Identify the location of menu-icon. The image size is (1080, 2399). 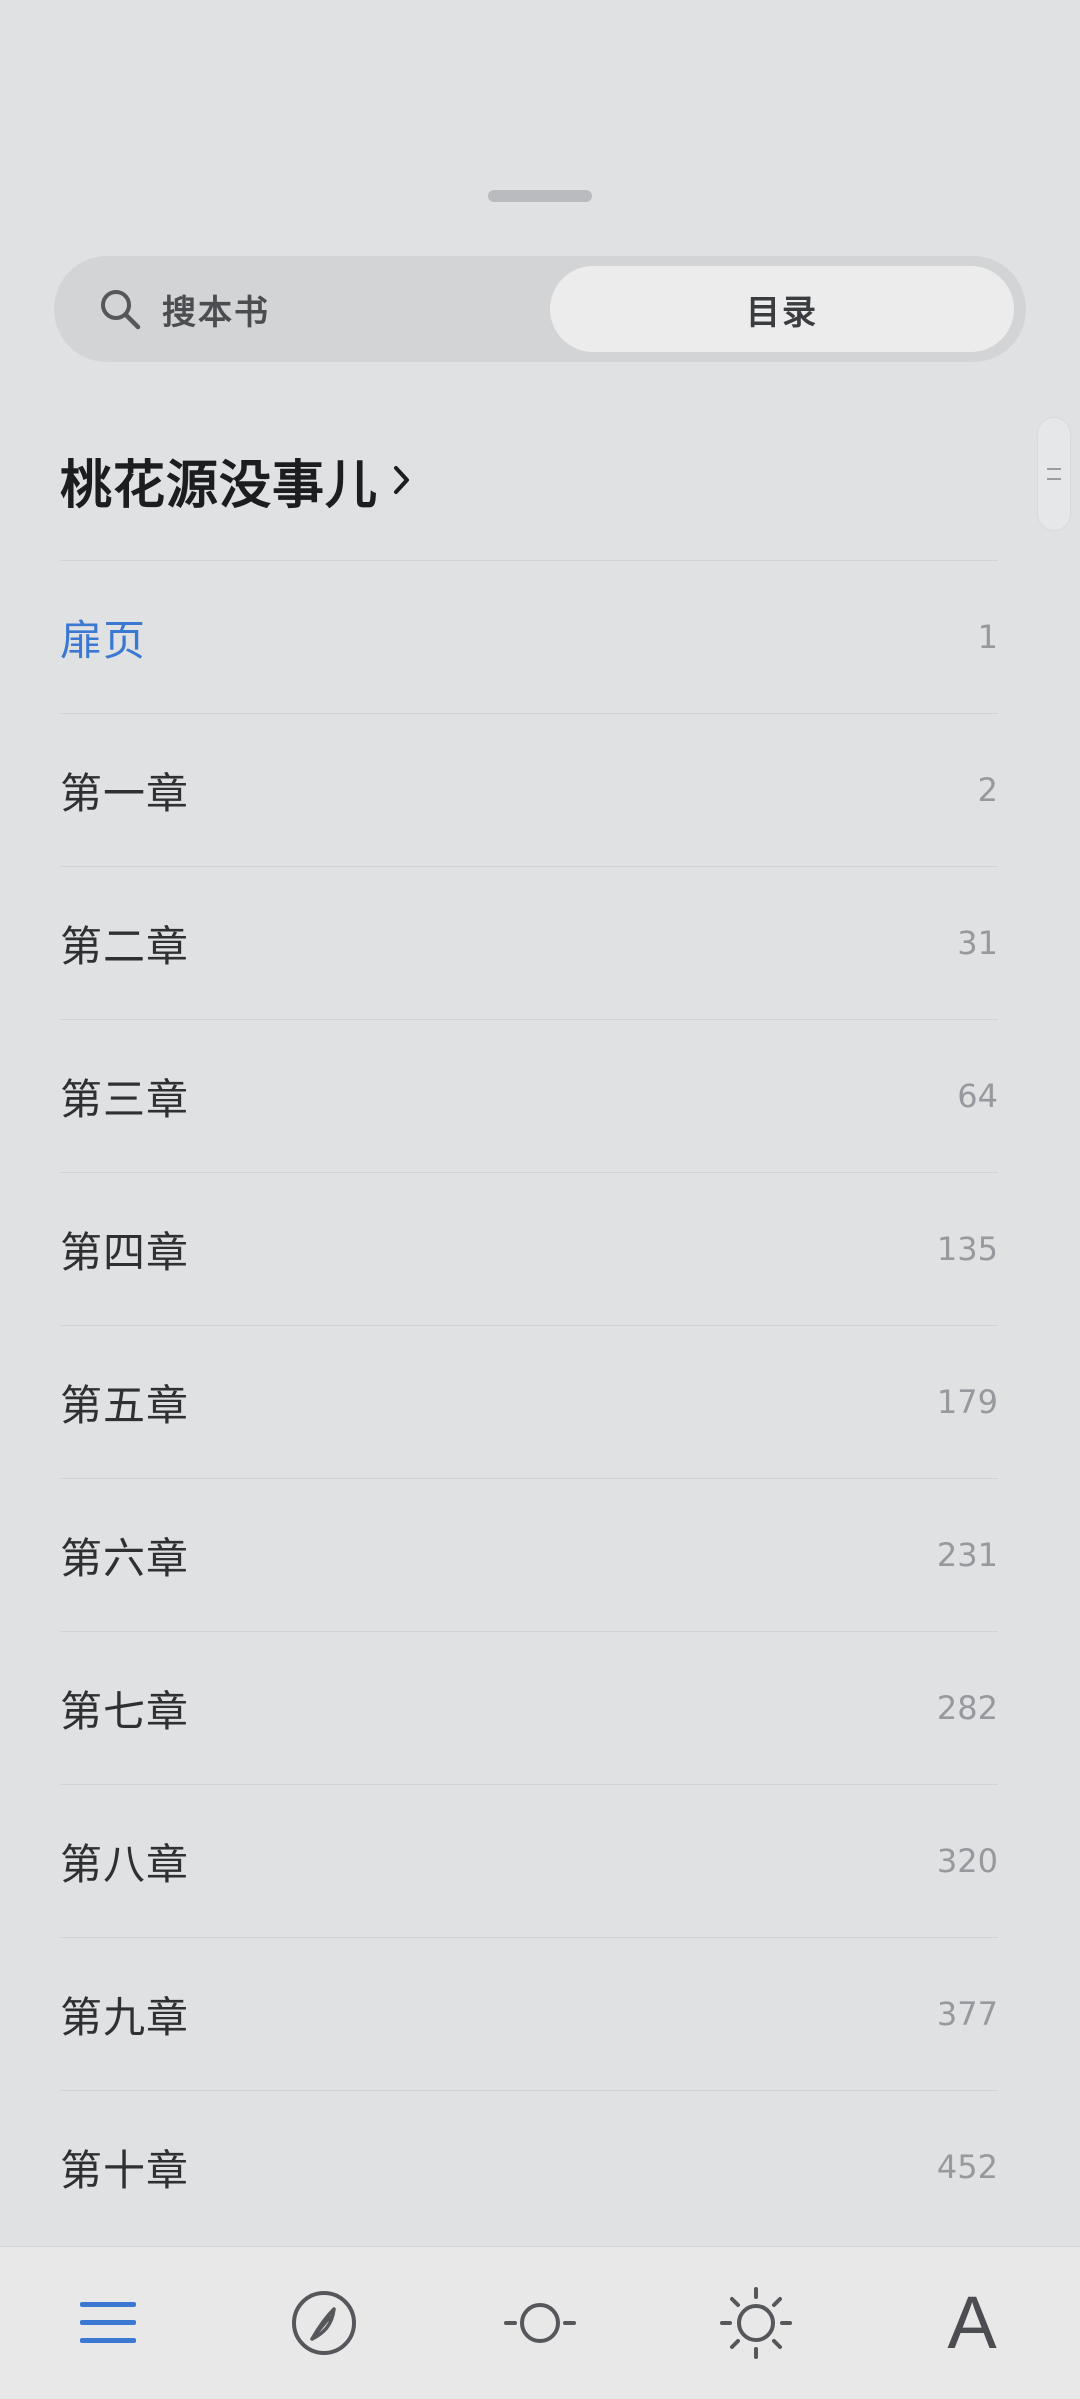
(108, 2322).